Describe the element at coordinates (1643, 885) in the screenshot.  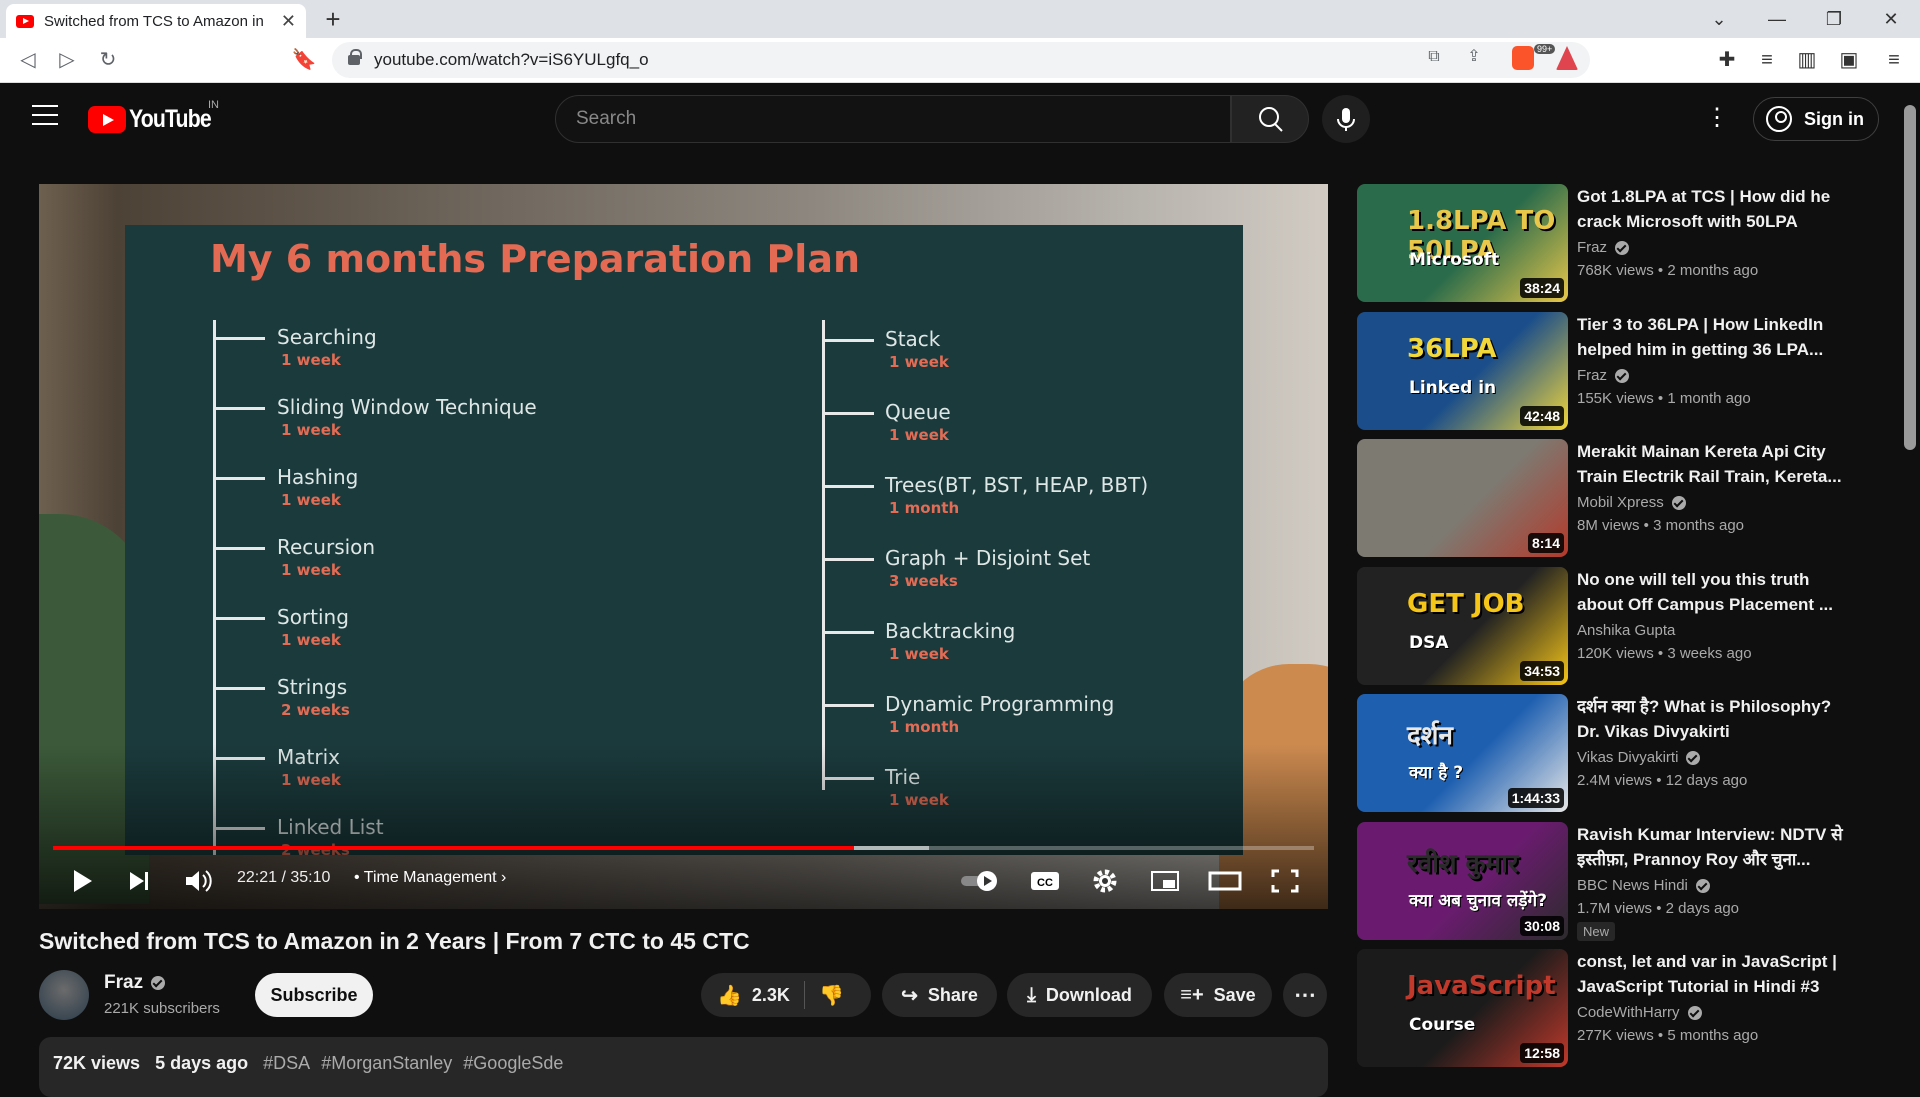
I see `recommendation-channel: BBC News Hindi` at that location.